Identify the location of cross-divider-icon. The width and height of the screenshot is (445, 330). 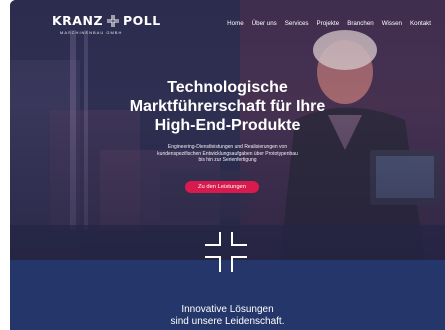
(226, 251).